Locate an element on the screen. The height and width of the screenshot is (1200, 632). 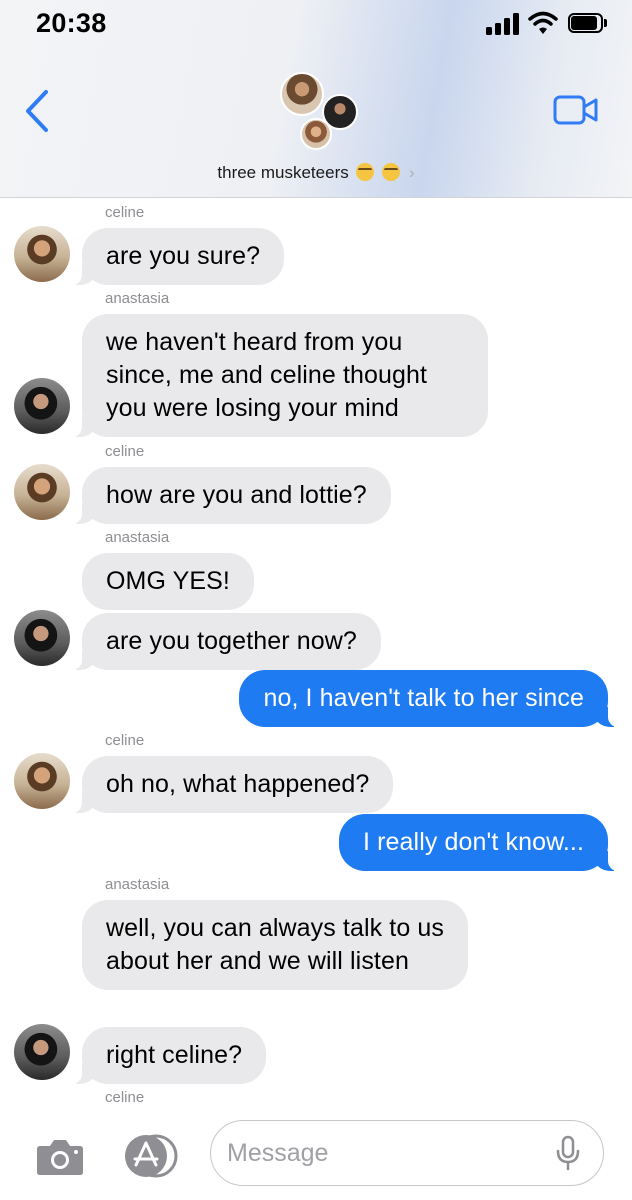
status-time: 20:38 is located at coordinates (71, 23).